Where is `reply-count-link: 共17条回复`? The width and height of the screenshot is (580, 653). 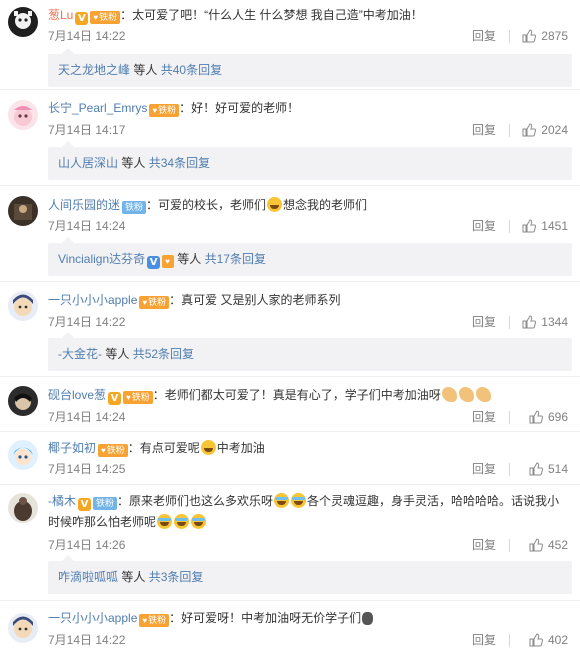
reply-count-link: 共17条回复 is located at coordinates (235, 259).